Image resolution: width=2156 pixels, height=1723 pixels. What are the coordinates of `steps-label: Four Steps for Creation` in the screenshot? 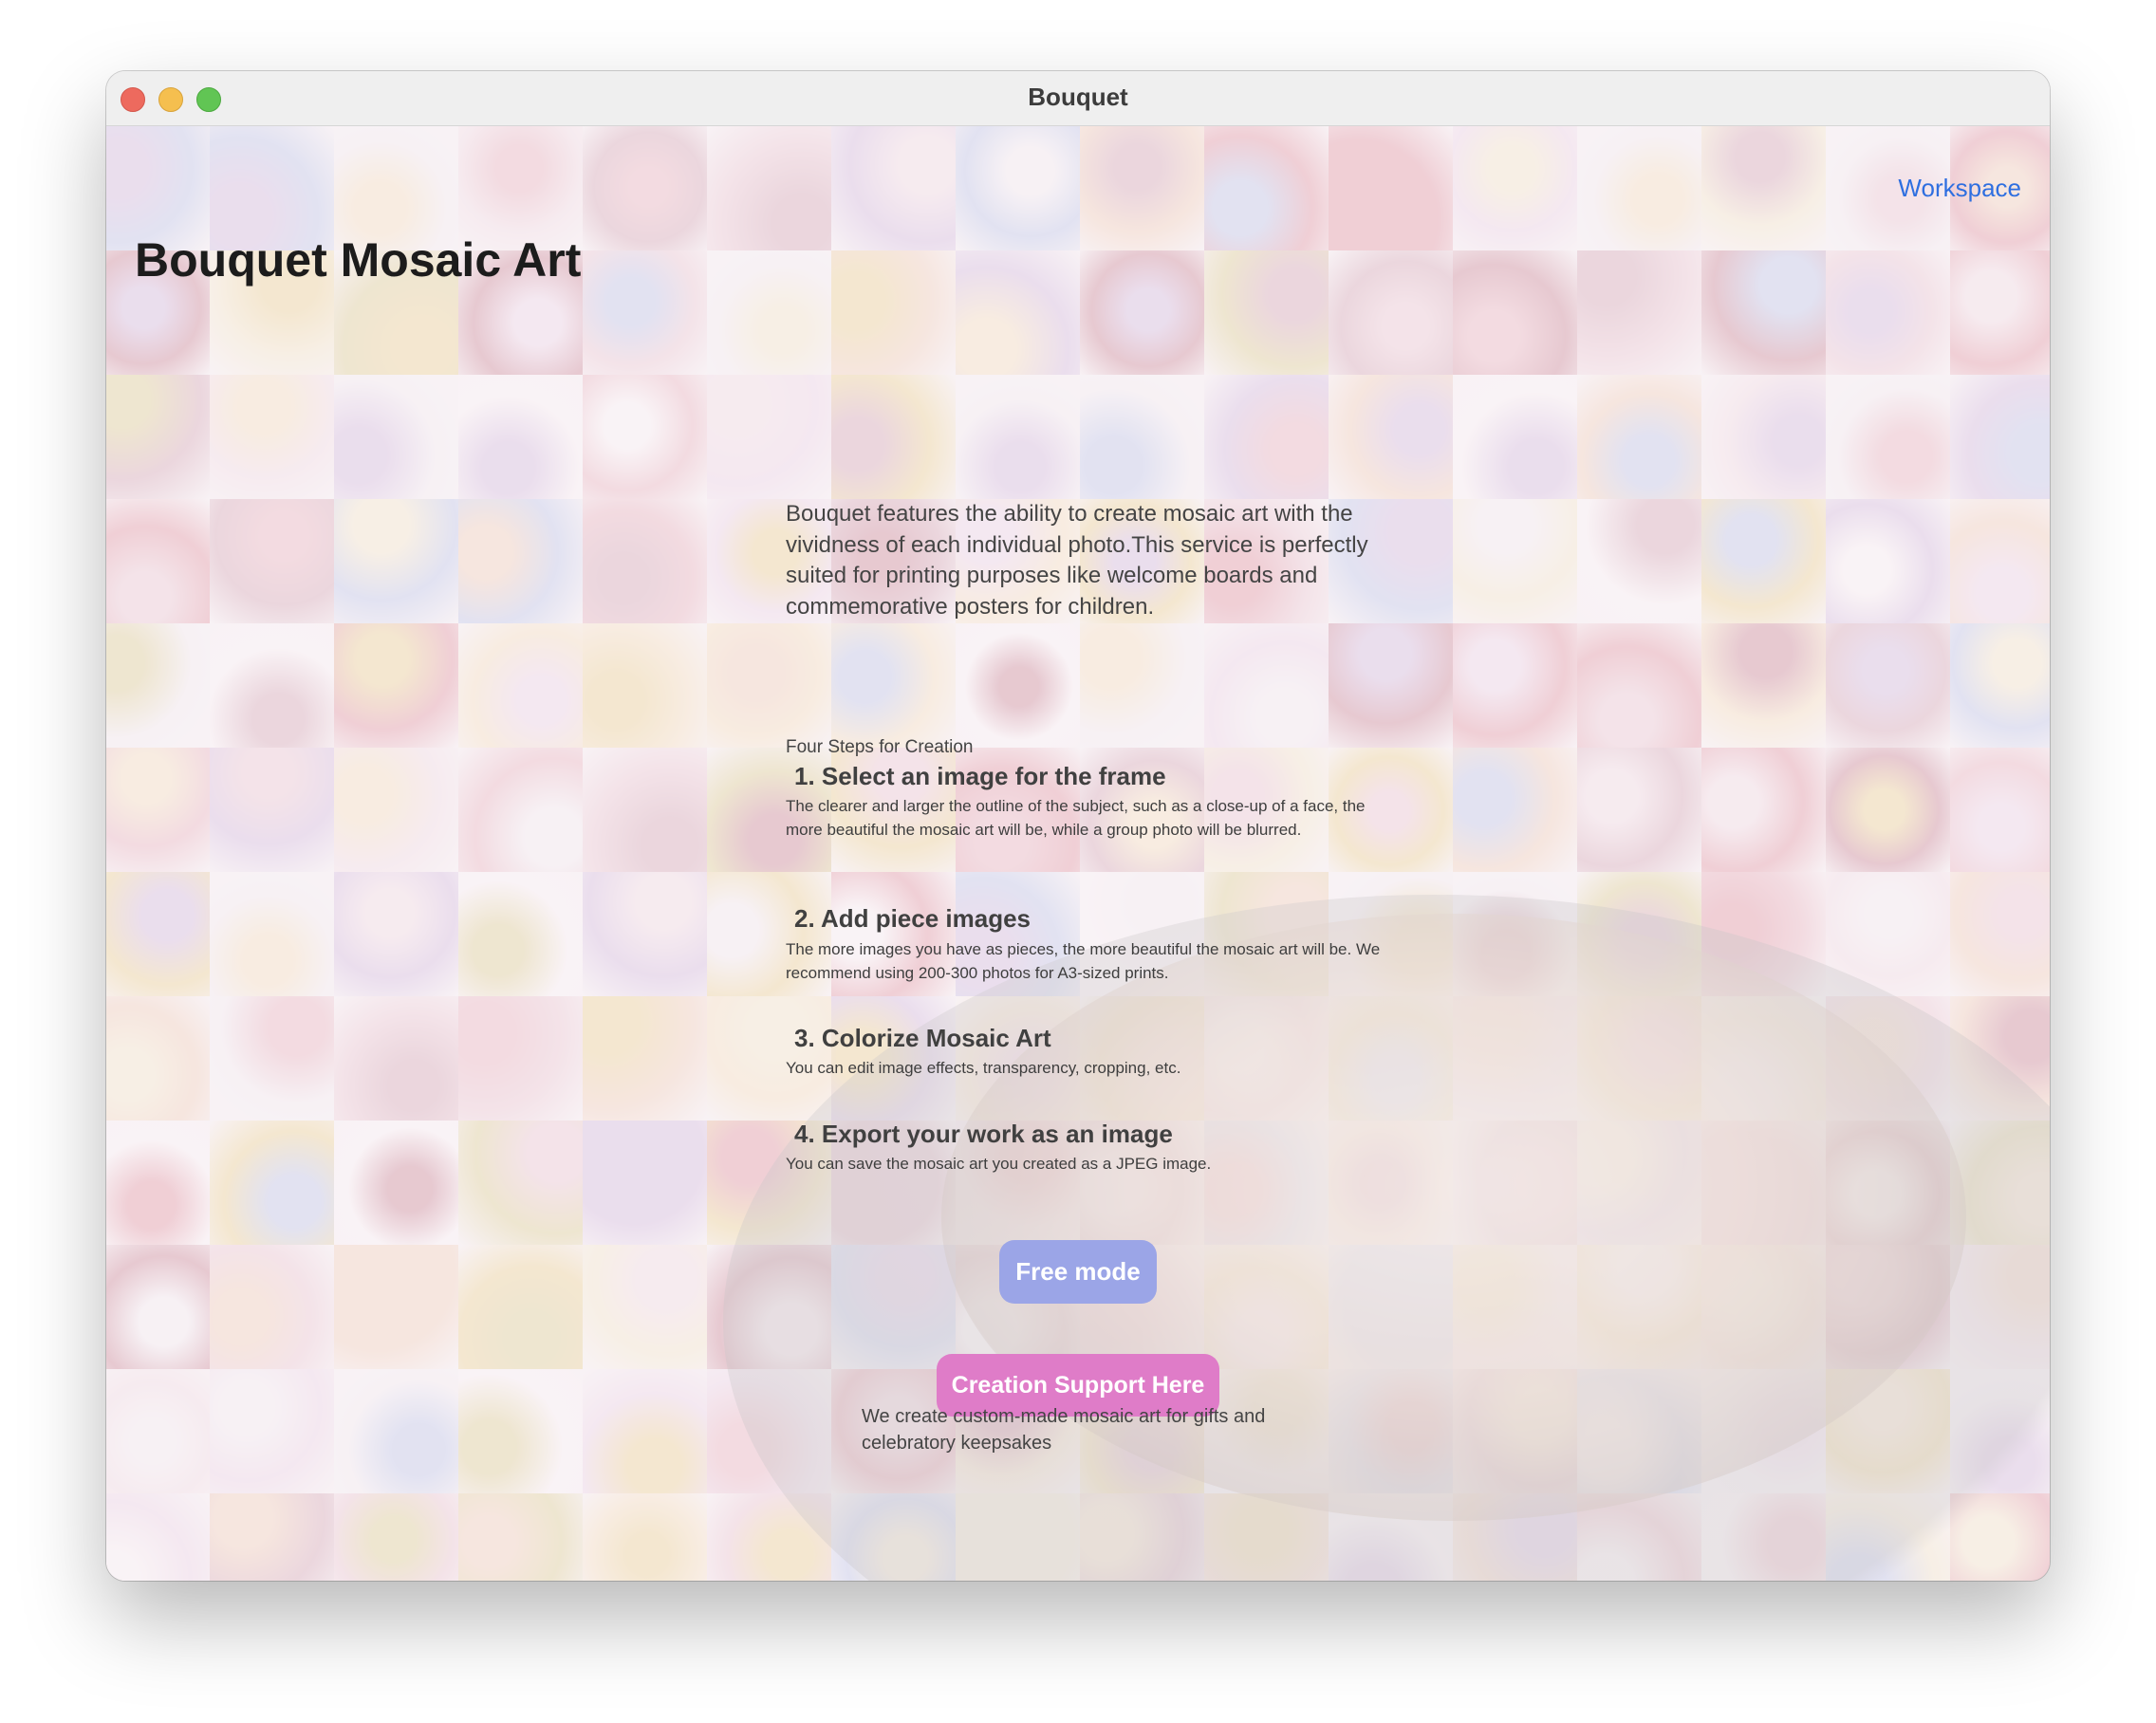 It's located at (880, 747).